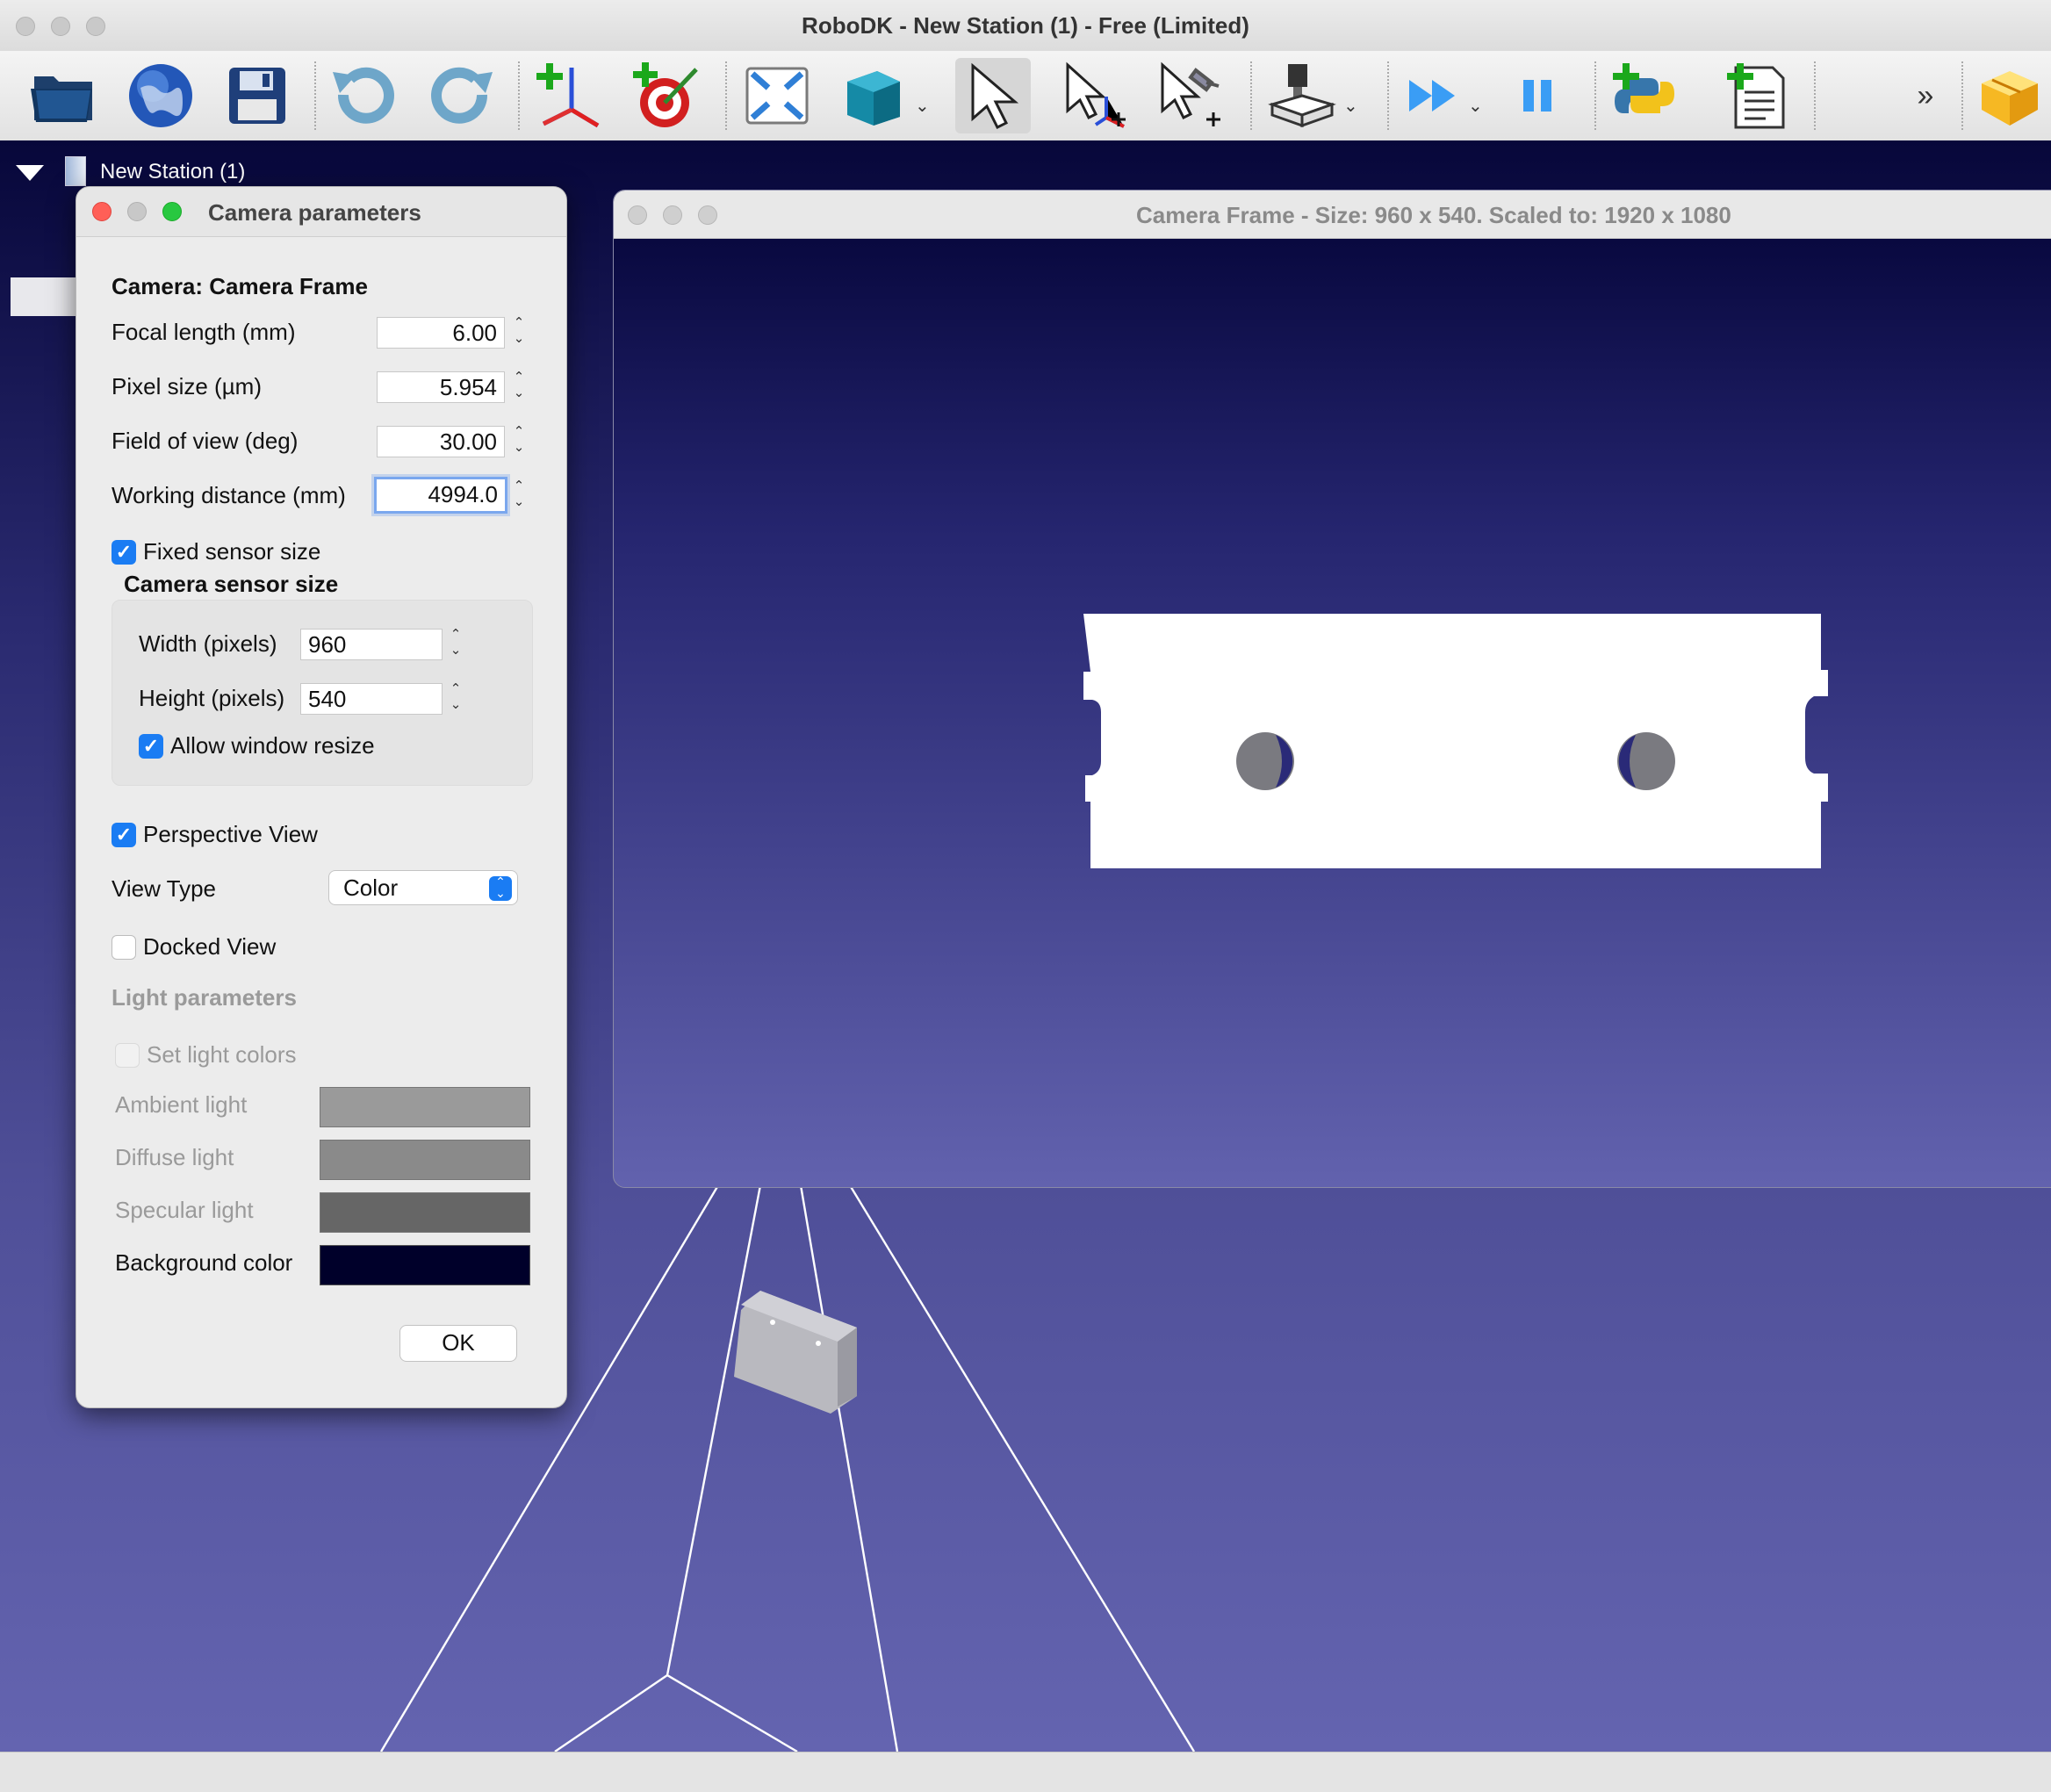 The height and width of the screenshot is (1792, 2051). I want to click on dialog-minimize-button, so click(137, 211).